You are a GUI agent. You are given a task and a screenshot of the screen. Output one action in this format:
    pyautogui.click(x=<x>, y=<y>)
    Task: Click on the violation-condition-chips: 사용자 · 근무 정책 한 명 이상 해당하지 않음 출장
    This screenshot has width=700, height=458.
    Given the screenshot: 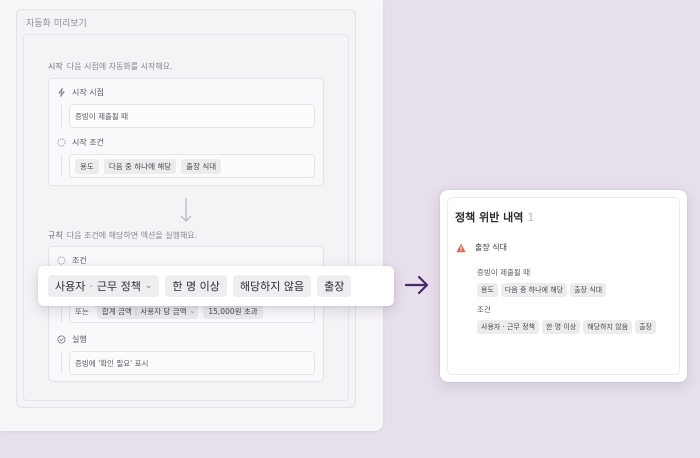 What is the action you would take?
    pyautogui.click(x=567, y=327)
    